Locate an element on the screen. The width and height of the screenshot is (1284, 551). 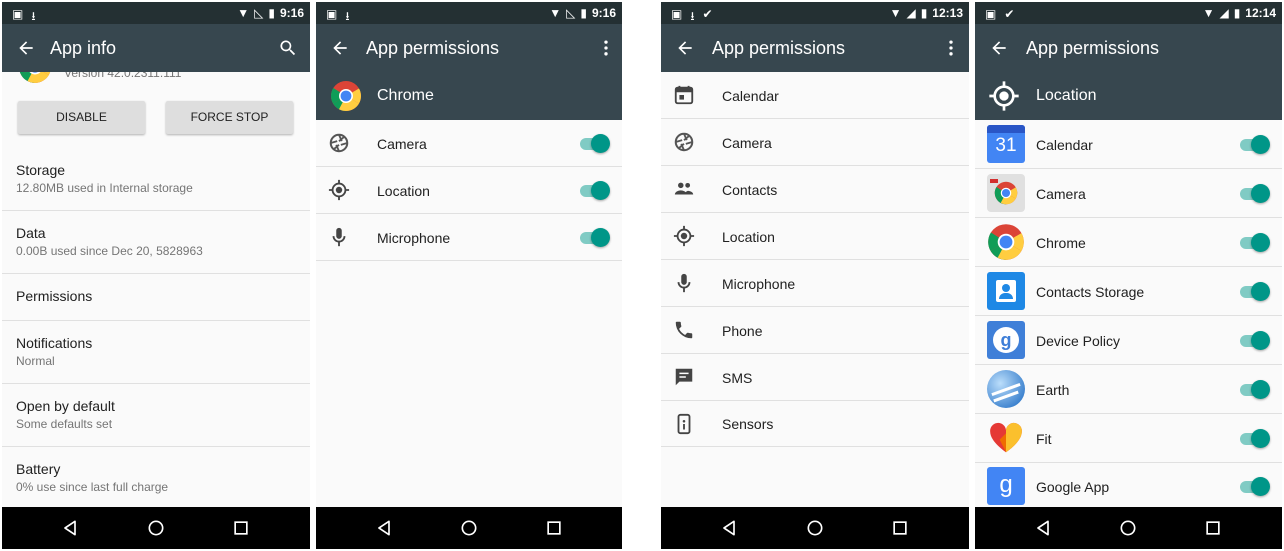
app-label: Earth is located at coordinates (1053, 390).